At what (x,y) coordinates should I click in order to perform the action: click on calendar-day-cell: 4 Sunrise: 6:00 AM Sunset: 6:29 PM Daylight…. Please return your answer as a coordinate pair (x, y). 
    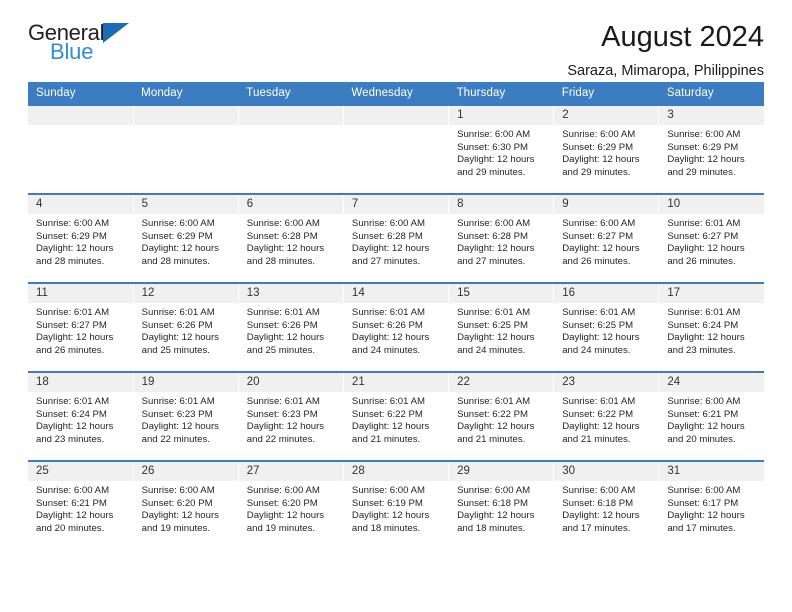
    Looking at the image, I should click on (81, 238).